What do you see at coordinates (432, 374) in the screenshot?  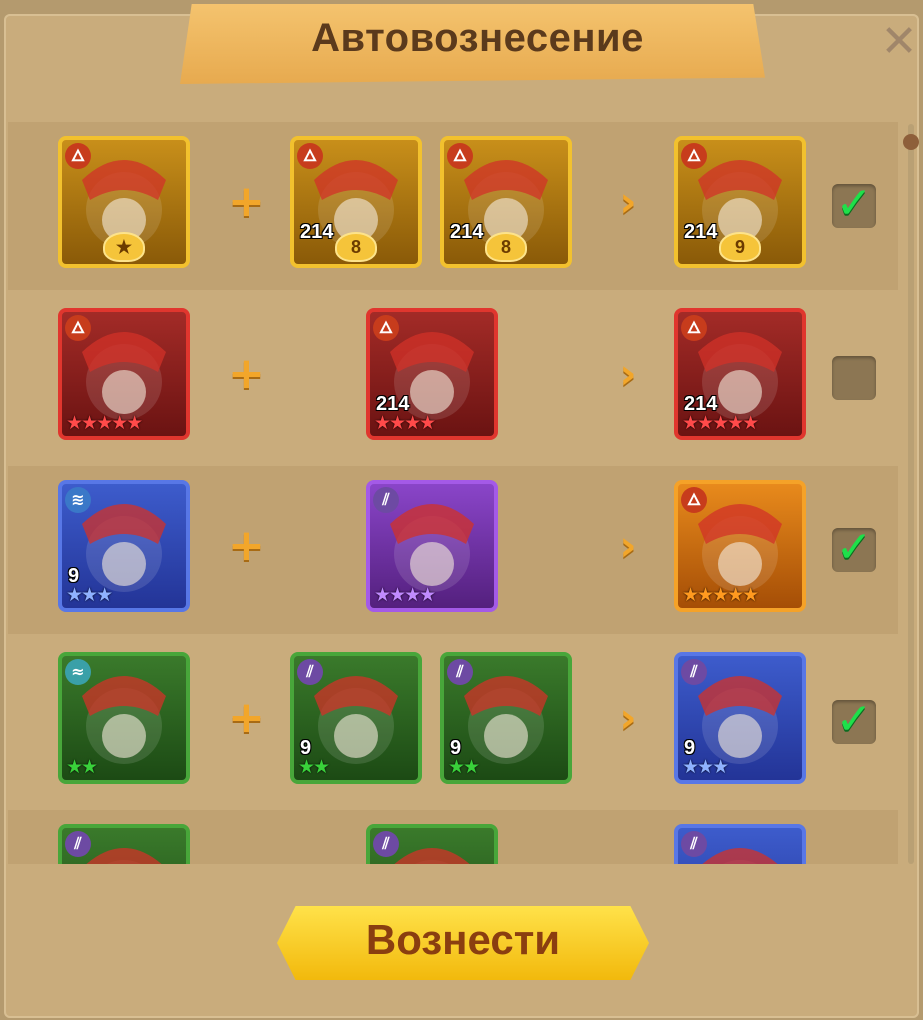 I see `hero-card: 🜂 214 ★★★★` at bounding box center [432, 374].